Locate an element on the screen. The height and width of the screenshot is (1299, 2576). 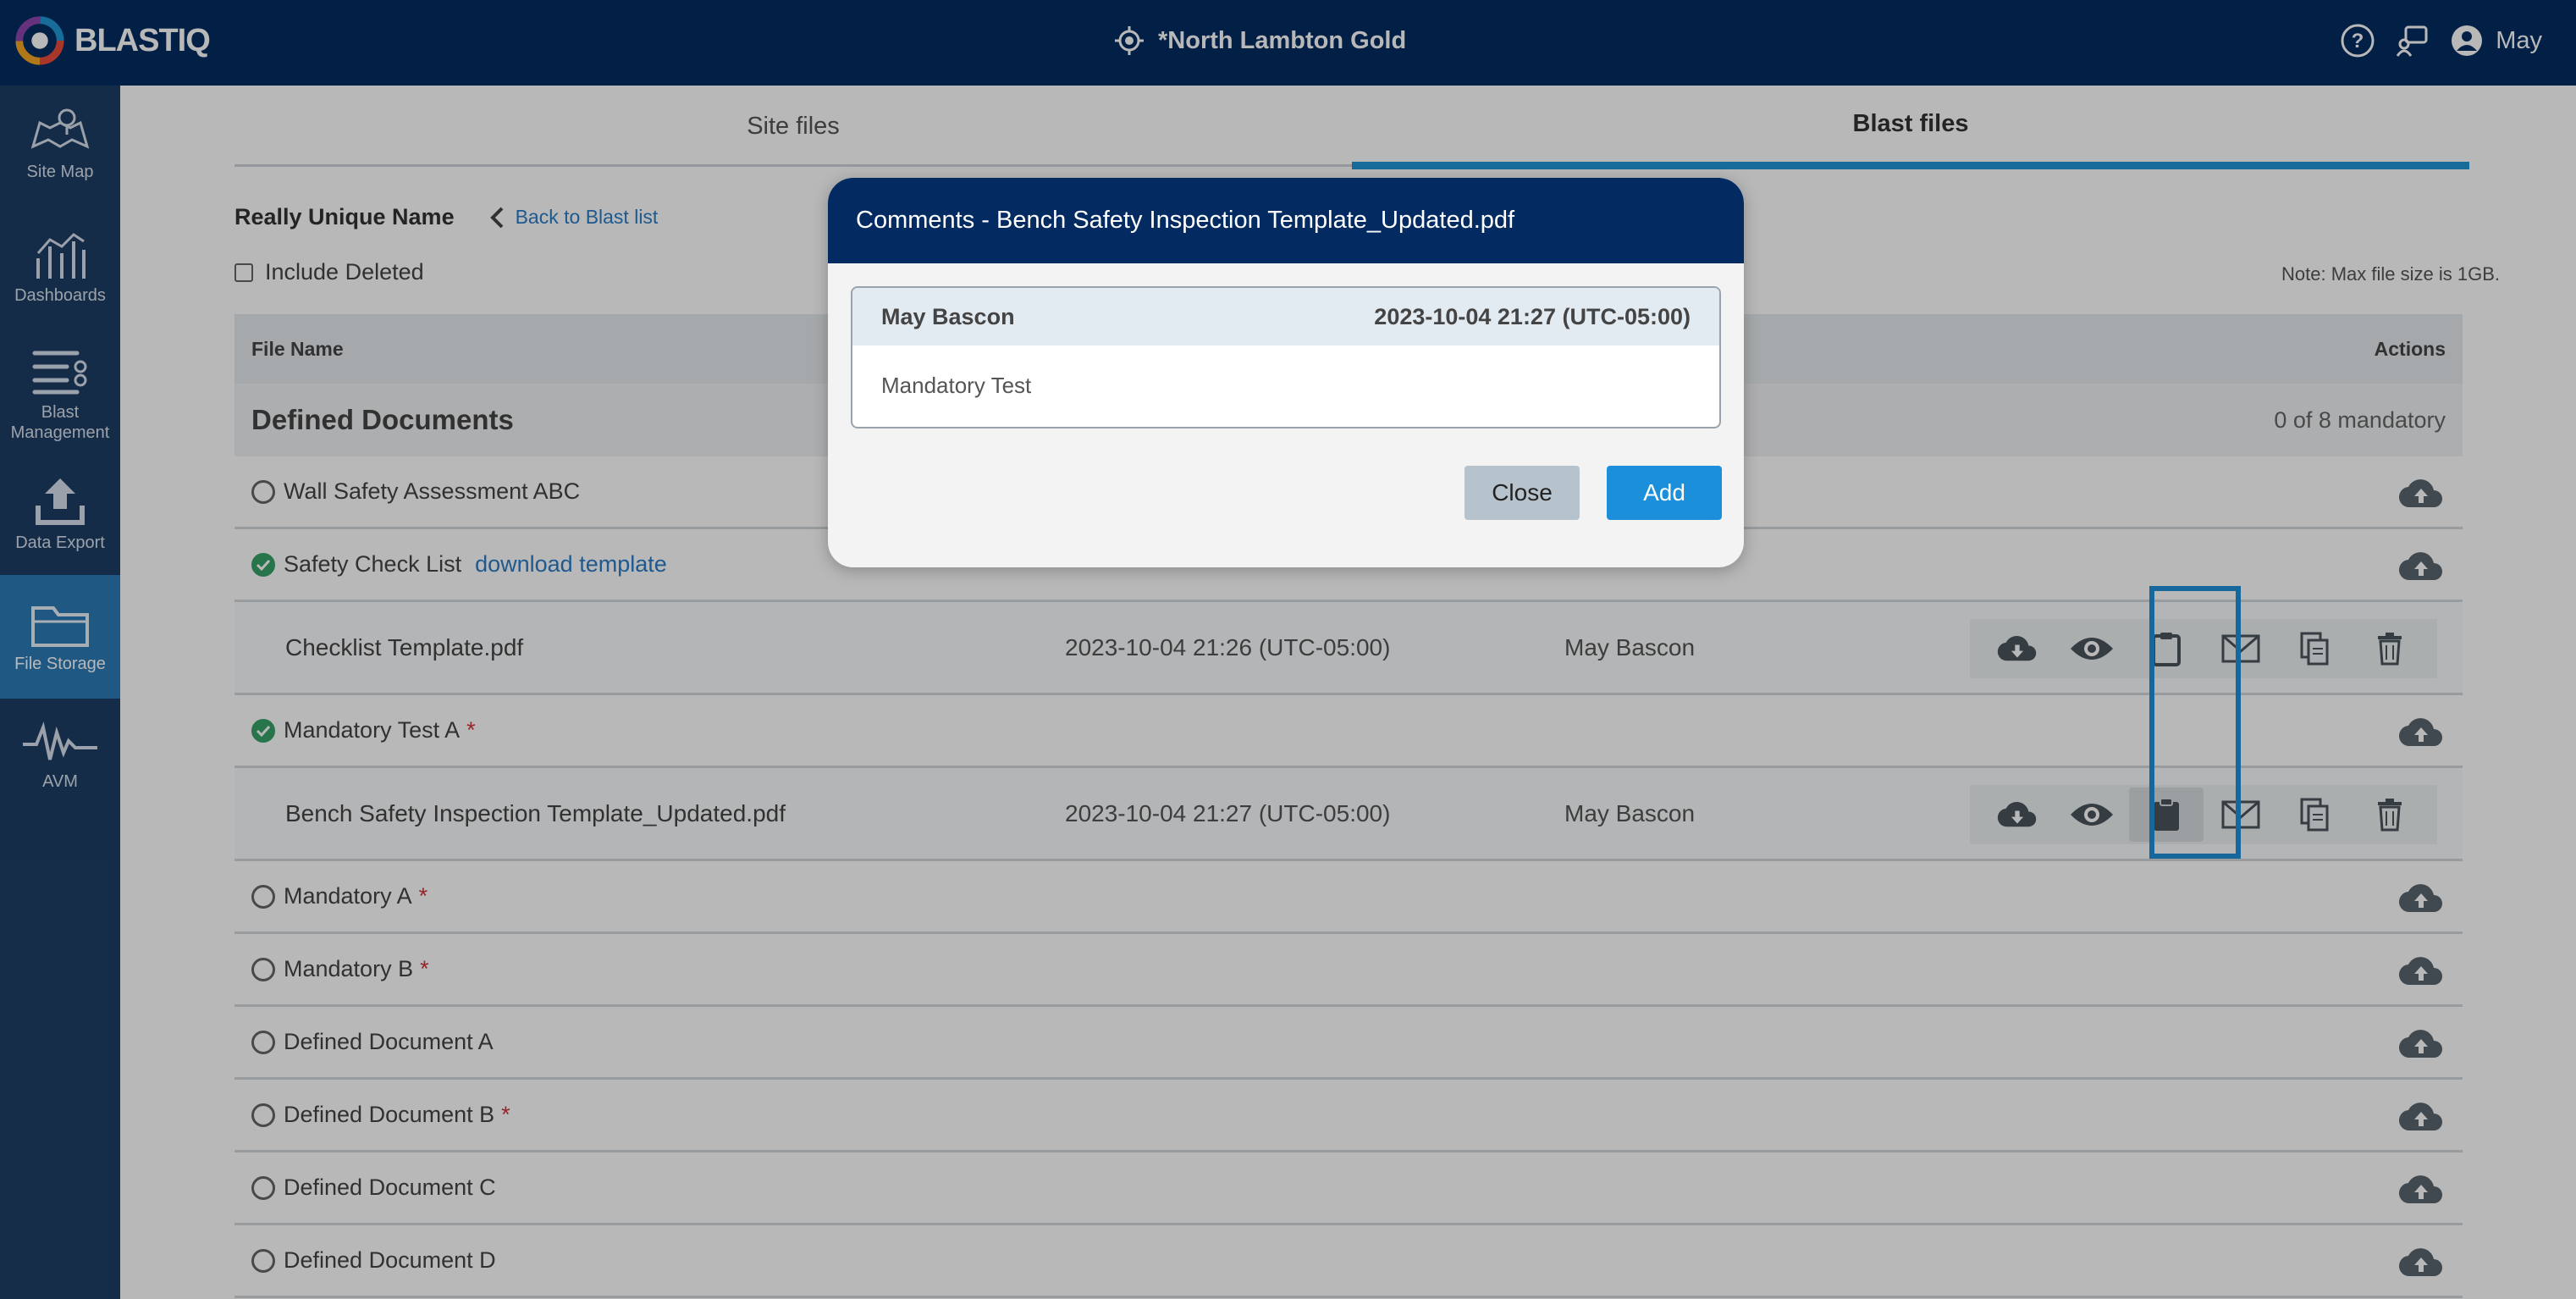
close-button: Close is located at coordinates (1523, 493).